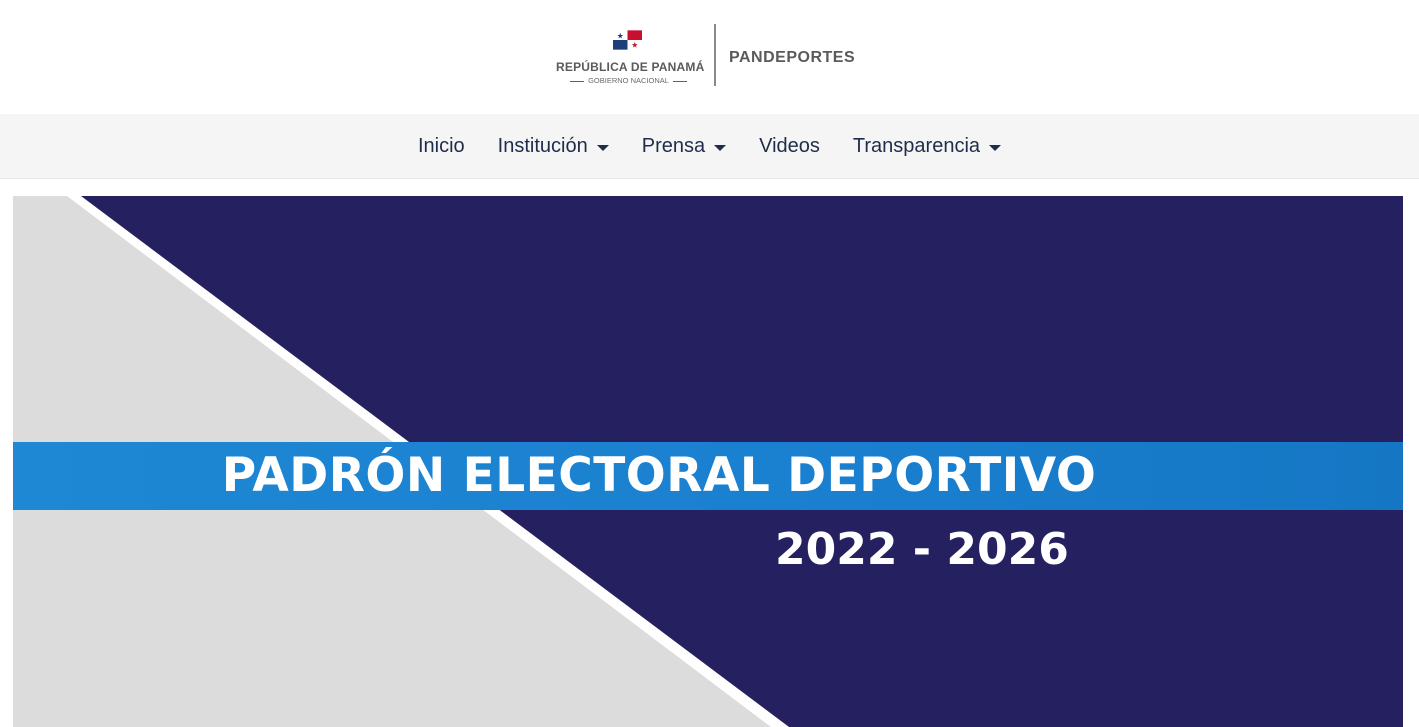 The height and width of the screenshot is (727, 1419). I want to click on nav-item-label: Videos, so click(789, 146).